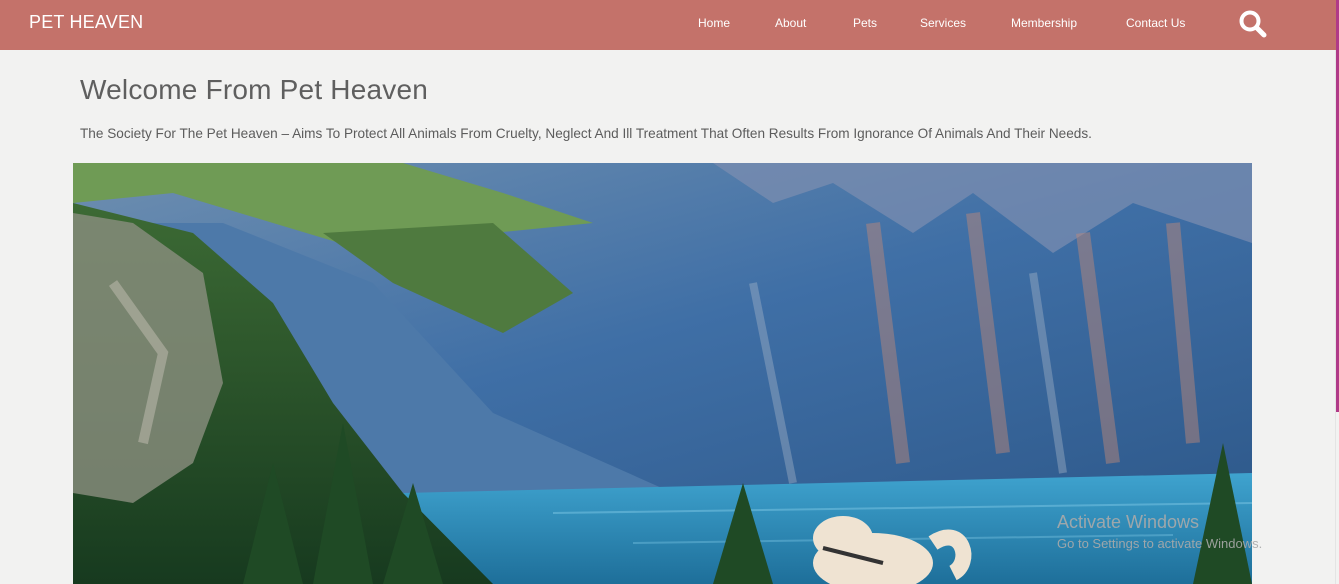  Describe the element at coordinates (254, 89) in the screenshot. I see `page-title: Welcome From Pet Heaven` at that location.